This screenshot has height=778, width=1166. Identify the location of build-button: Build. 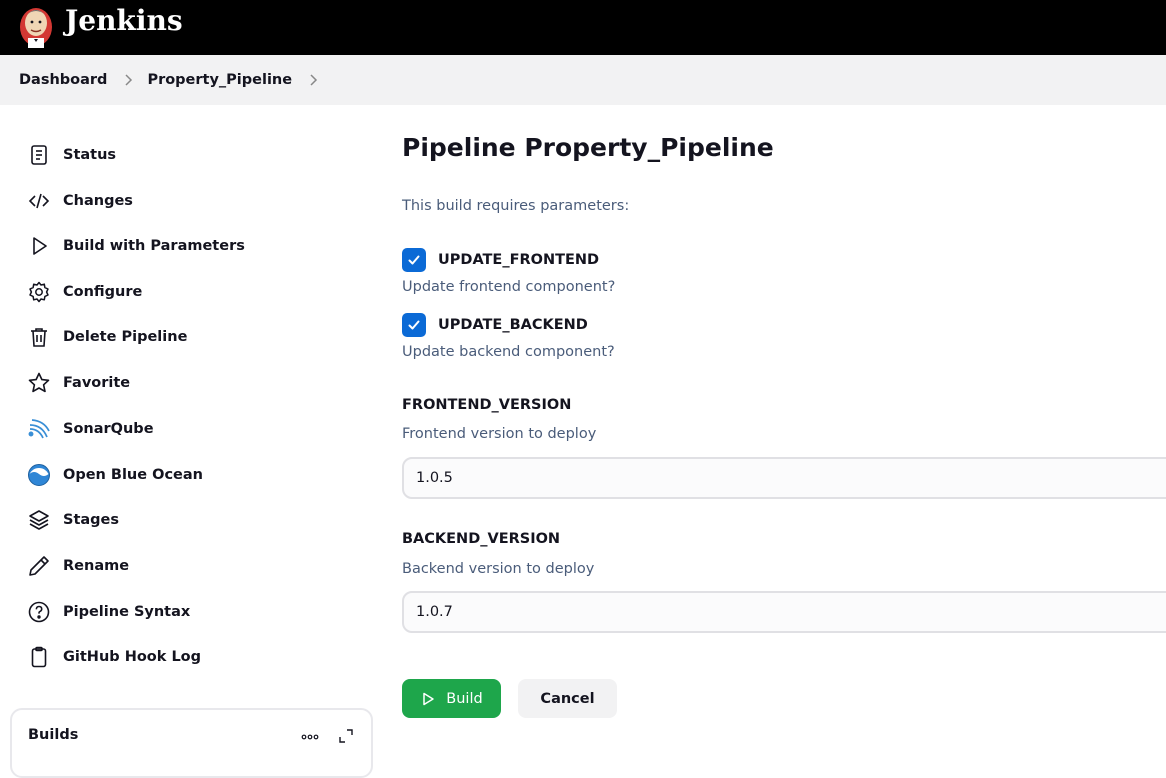
(451, 698).